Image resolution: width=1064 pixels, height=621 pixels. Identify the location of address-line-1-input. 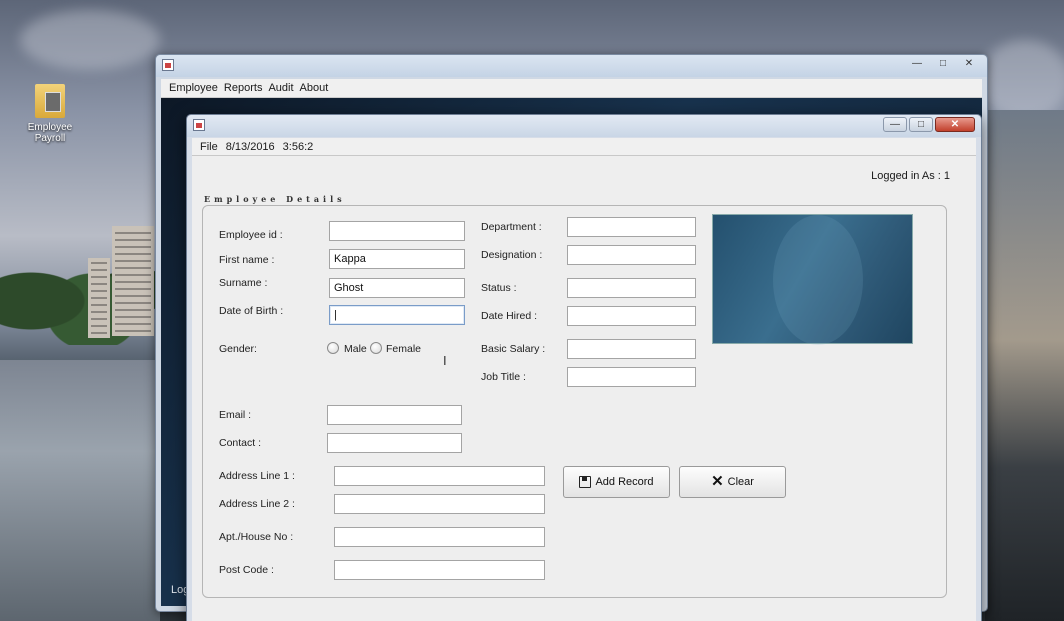
(439, 476).